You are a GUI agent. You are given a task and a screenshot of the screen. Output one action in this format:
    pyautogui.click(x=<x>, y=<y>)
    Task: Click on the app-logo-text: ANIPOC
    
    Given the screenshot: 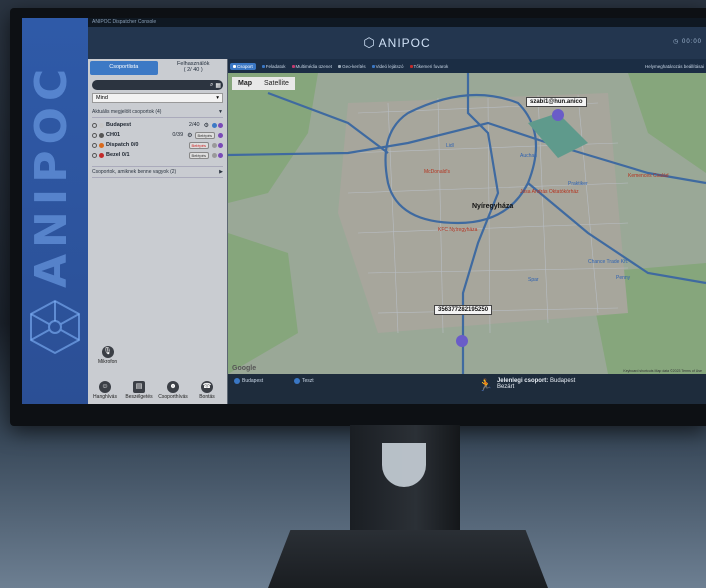 What is the action you would take?
    pyautogui.click(x=404, y=43)
    